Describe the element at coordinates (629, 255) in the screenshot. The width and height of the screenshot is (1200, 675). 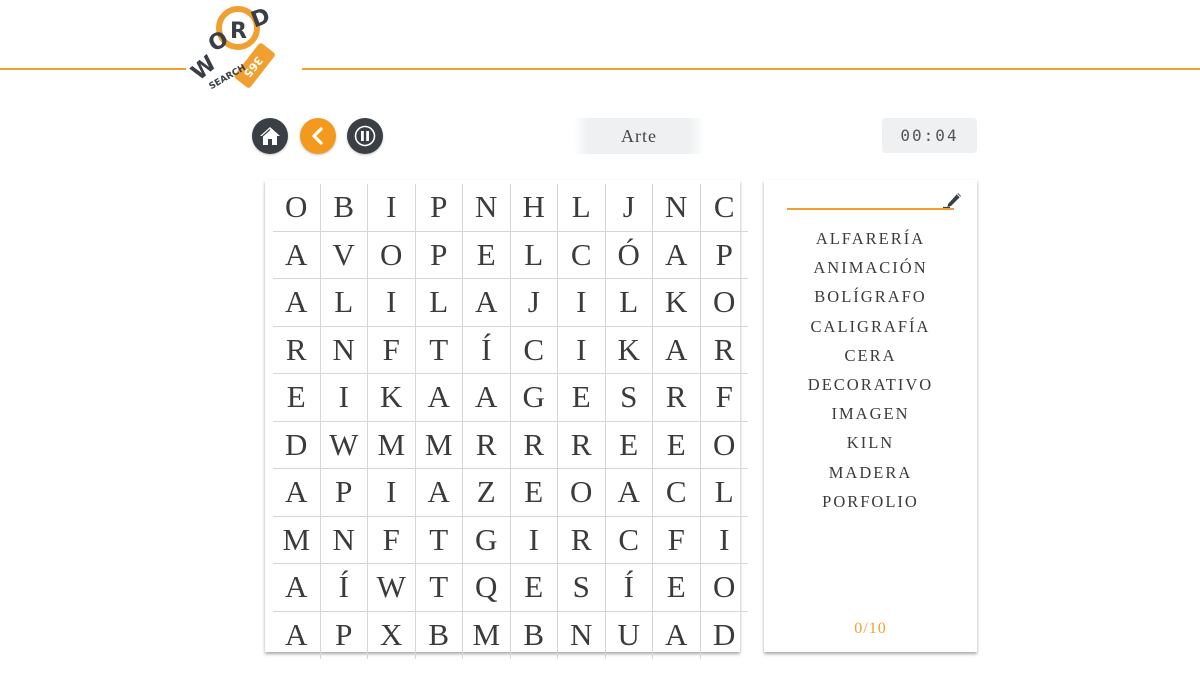
I see `grid-cell: Ó` at that location.